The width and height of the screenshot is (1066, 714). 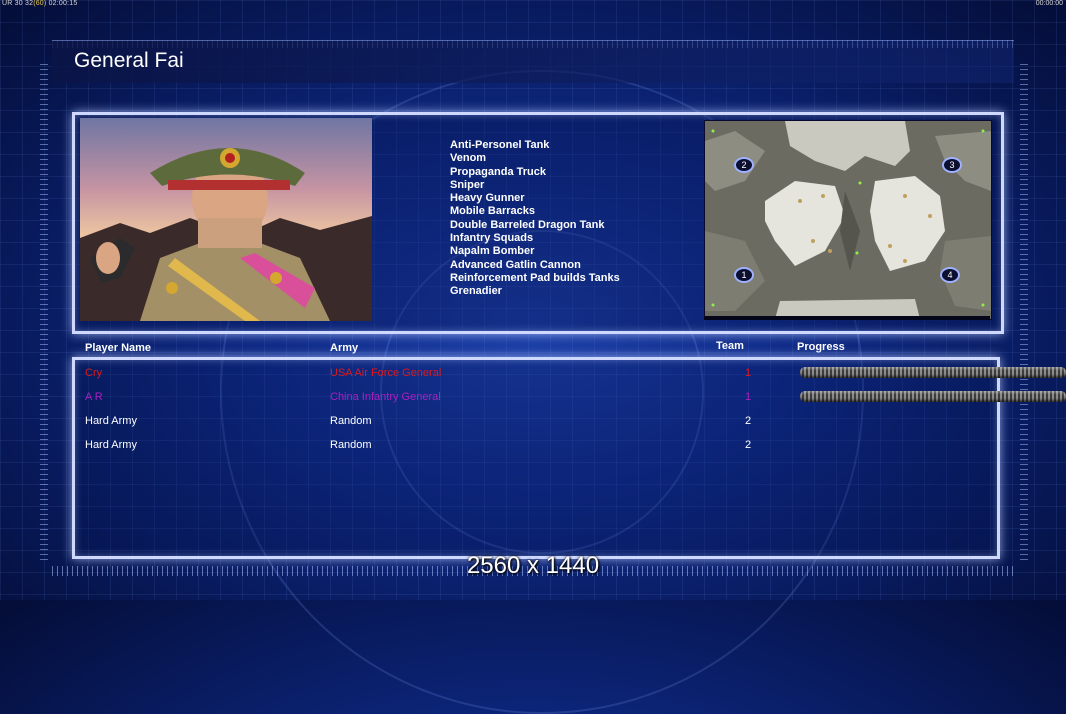 What do you see at coordinates (129, 60) in the screenshot?
I see `general-name: General Fai` at bounding box center [129, 60].